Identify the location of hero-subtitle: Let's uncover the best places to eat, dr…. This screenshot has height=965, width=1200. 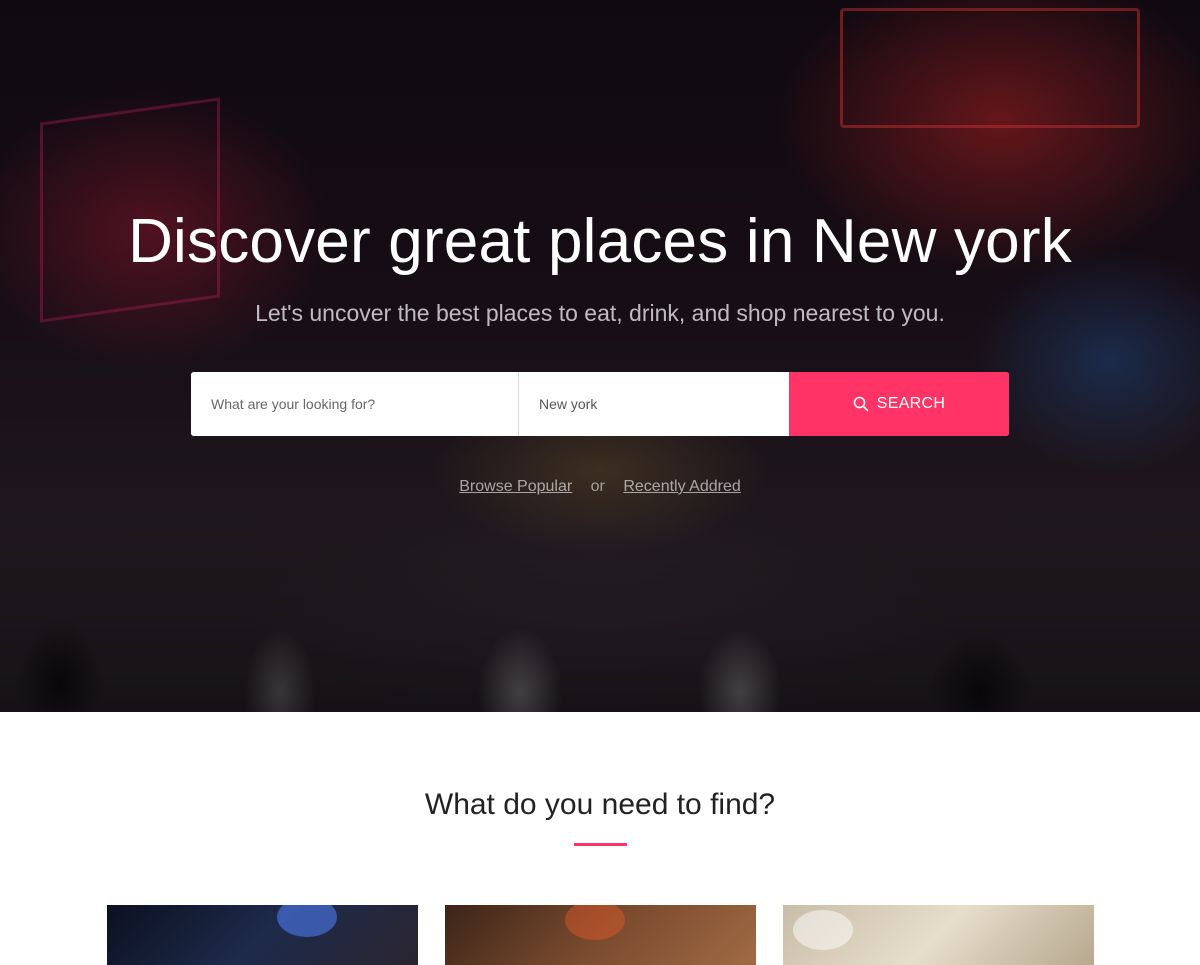
(600, 313).